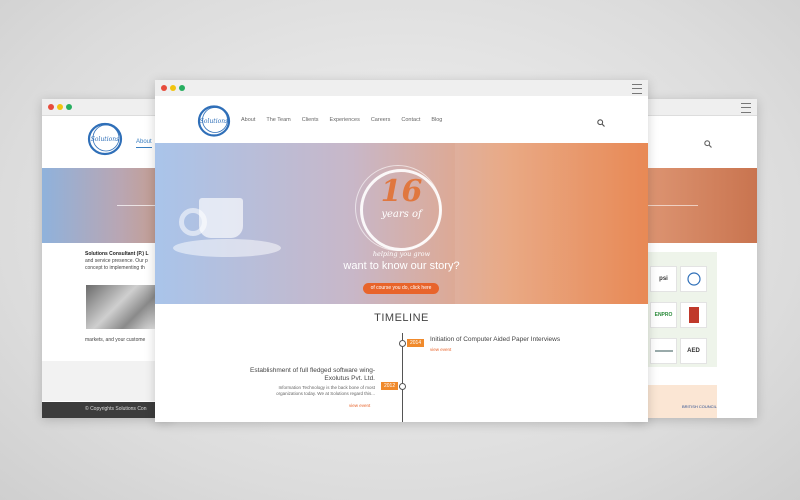 This screenshot has width=800, height=500. What do you see at coordinates (410, 120) in the screenshot?
I see `nav-contact: Contact` at bounding box center [410, 120].